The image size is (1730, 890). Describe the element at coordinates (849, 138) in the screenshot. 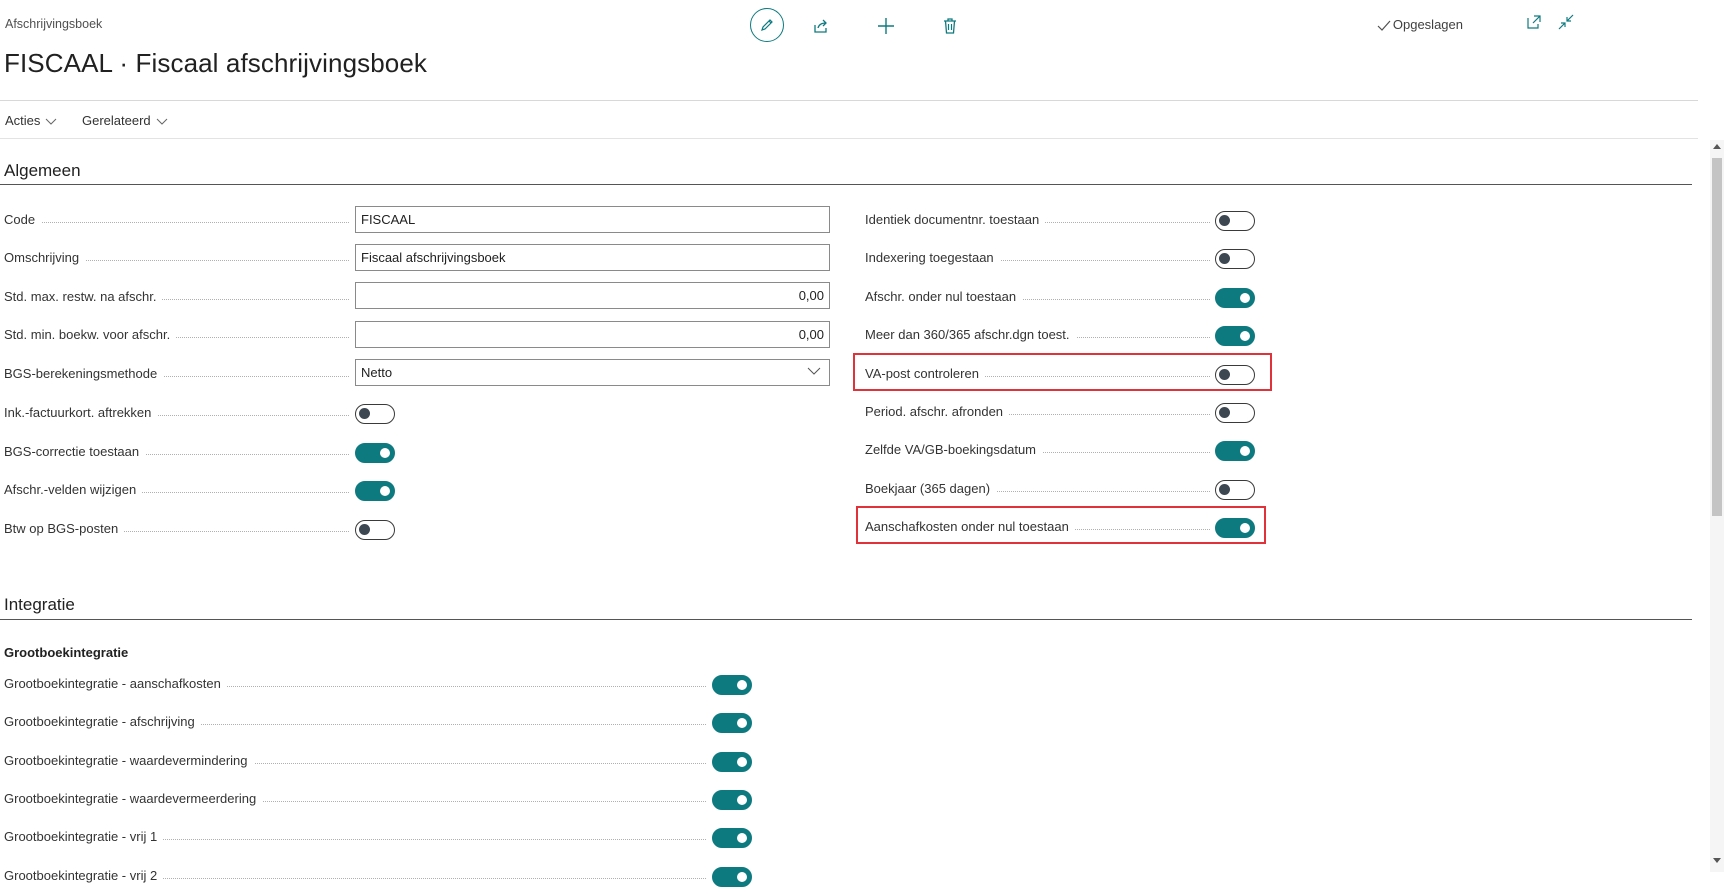

I see `menu-divider` at that location.